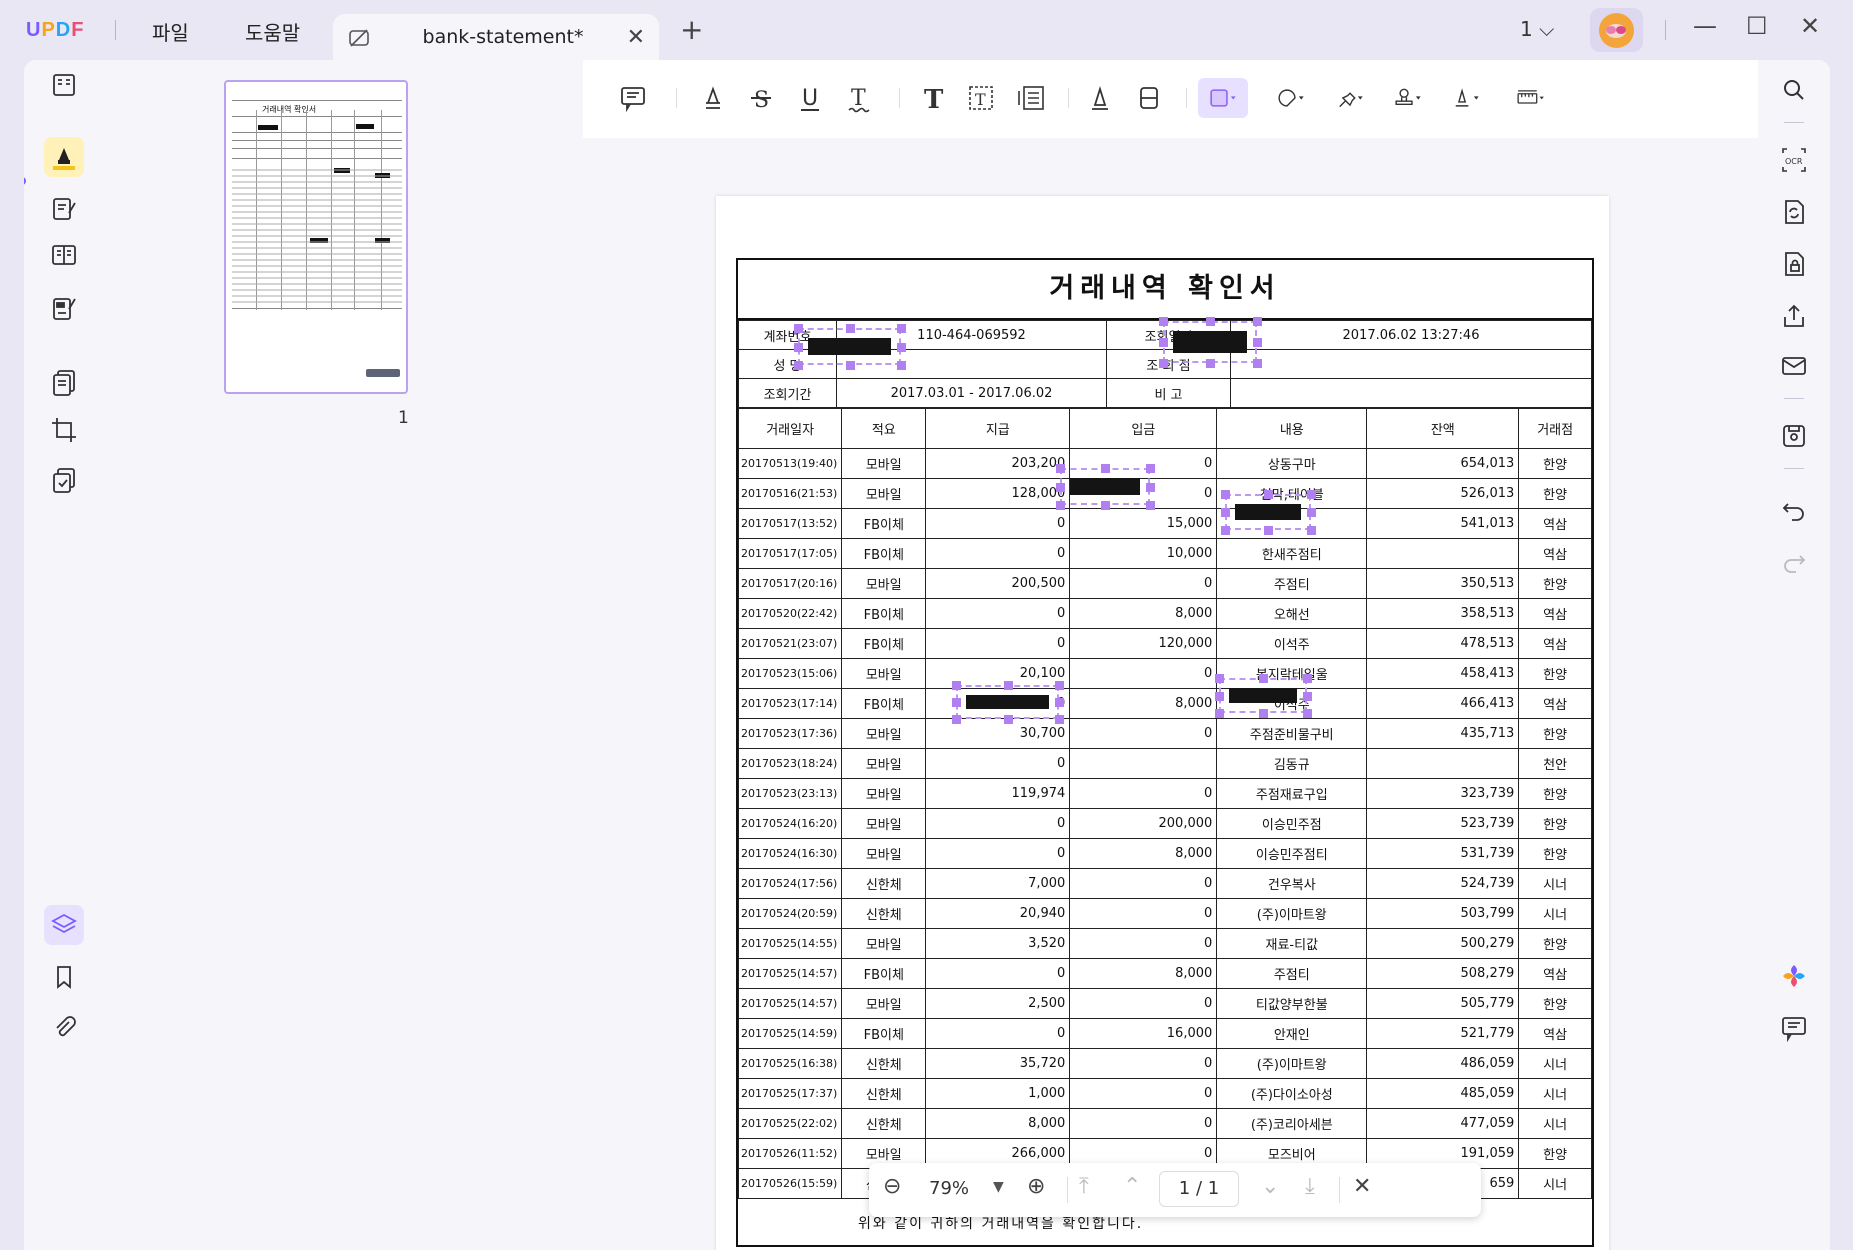 This screenshot has height=1250, width=1853. Describe the element at coordinates (1757, 26) in the screenshot. I see `maximize-icon: ☐` at that location.